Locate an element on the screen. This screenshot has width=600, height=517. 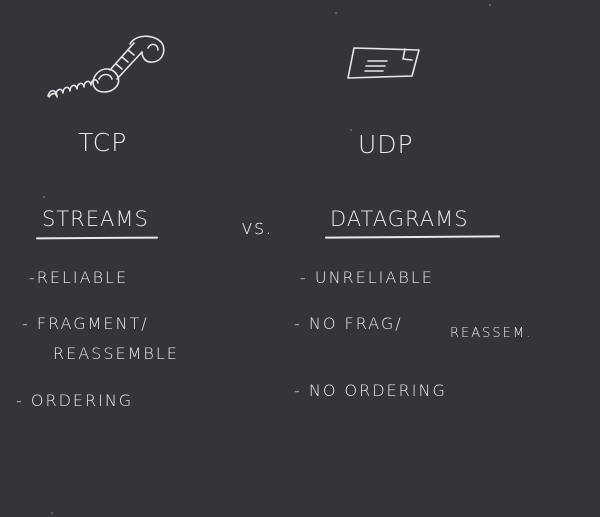
datagrams-heading: Datagrams is located at coordinates (399, 219).